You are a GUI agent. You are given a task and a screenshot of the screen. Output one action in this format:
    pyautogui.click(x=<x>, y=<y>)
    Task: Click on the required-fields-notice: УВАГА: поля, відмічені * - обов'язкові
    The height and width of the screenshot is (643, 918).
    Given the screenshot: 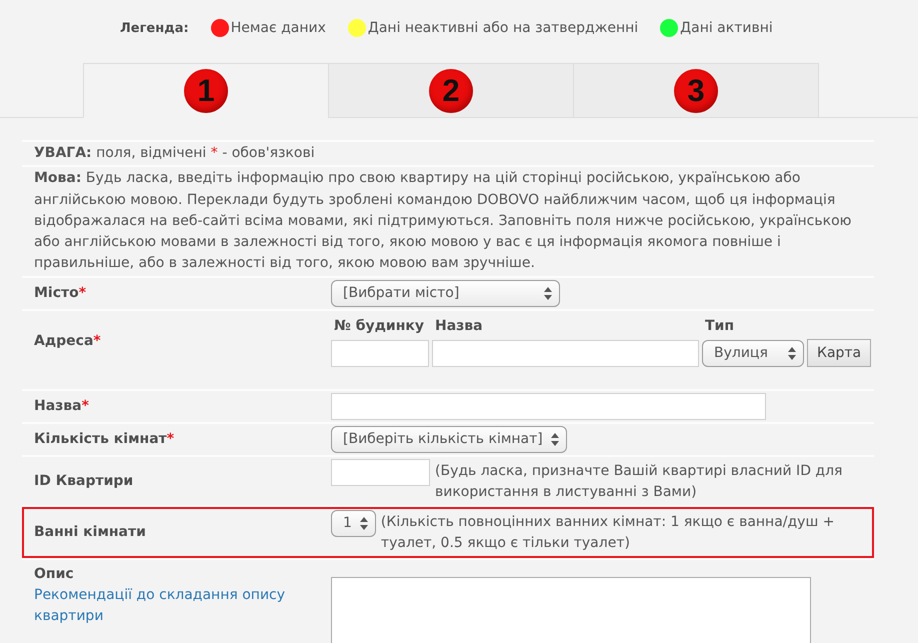 What is the action you would take?
    pyautogui.click(x=175, y=153)
    